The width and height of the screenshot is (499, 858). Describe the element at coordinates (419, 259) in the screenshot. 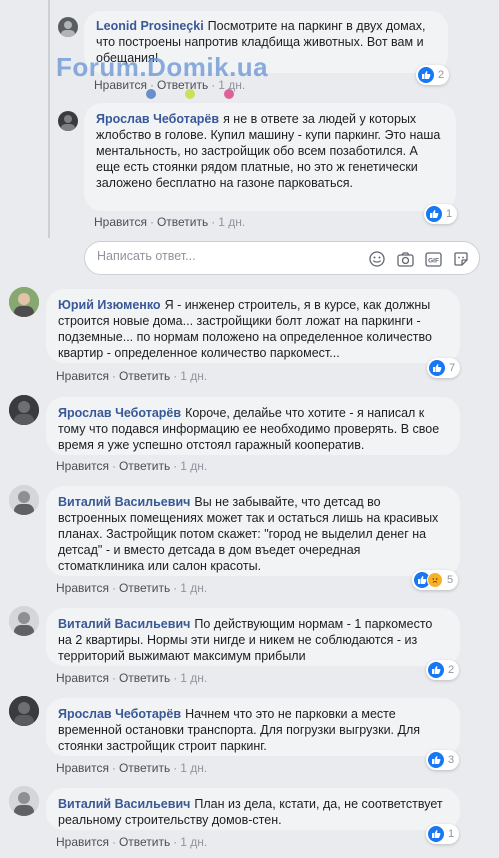

I see `composer-icons: GIF` at that location.